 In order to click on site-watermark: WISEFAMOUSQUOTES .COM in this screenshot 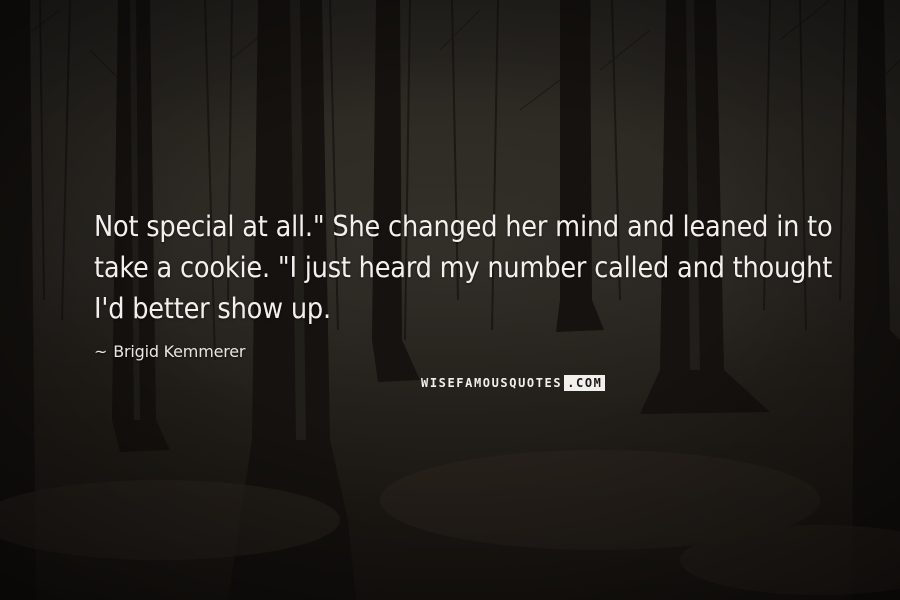, I will do `click(520, 383)`.